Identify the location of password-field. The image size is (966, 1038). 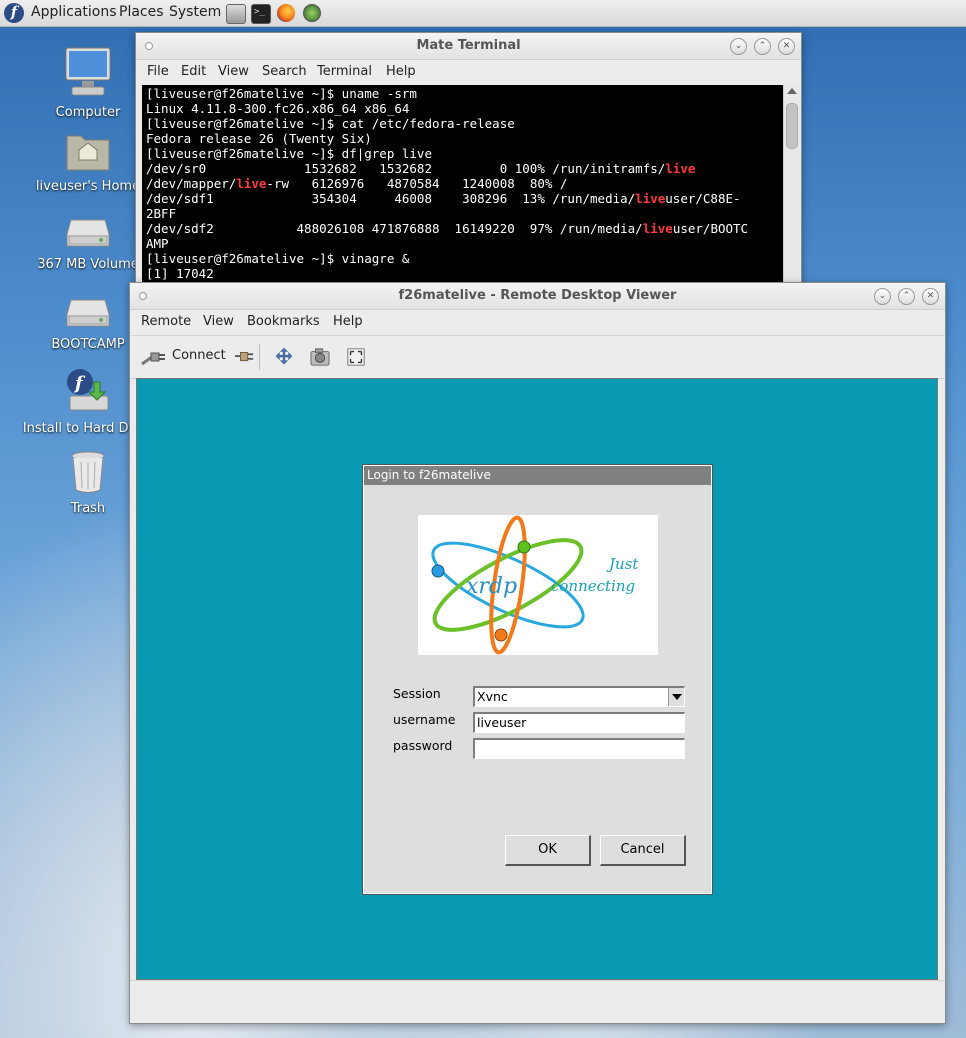
(579, 748).